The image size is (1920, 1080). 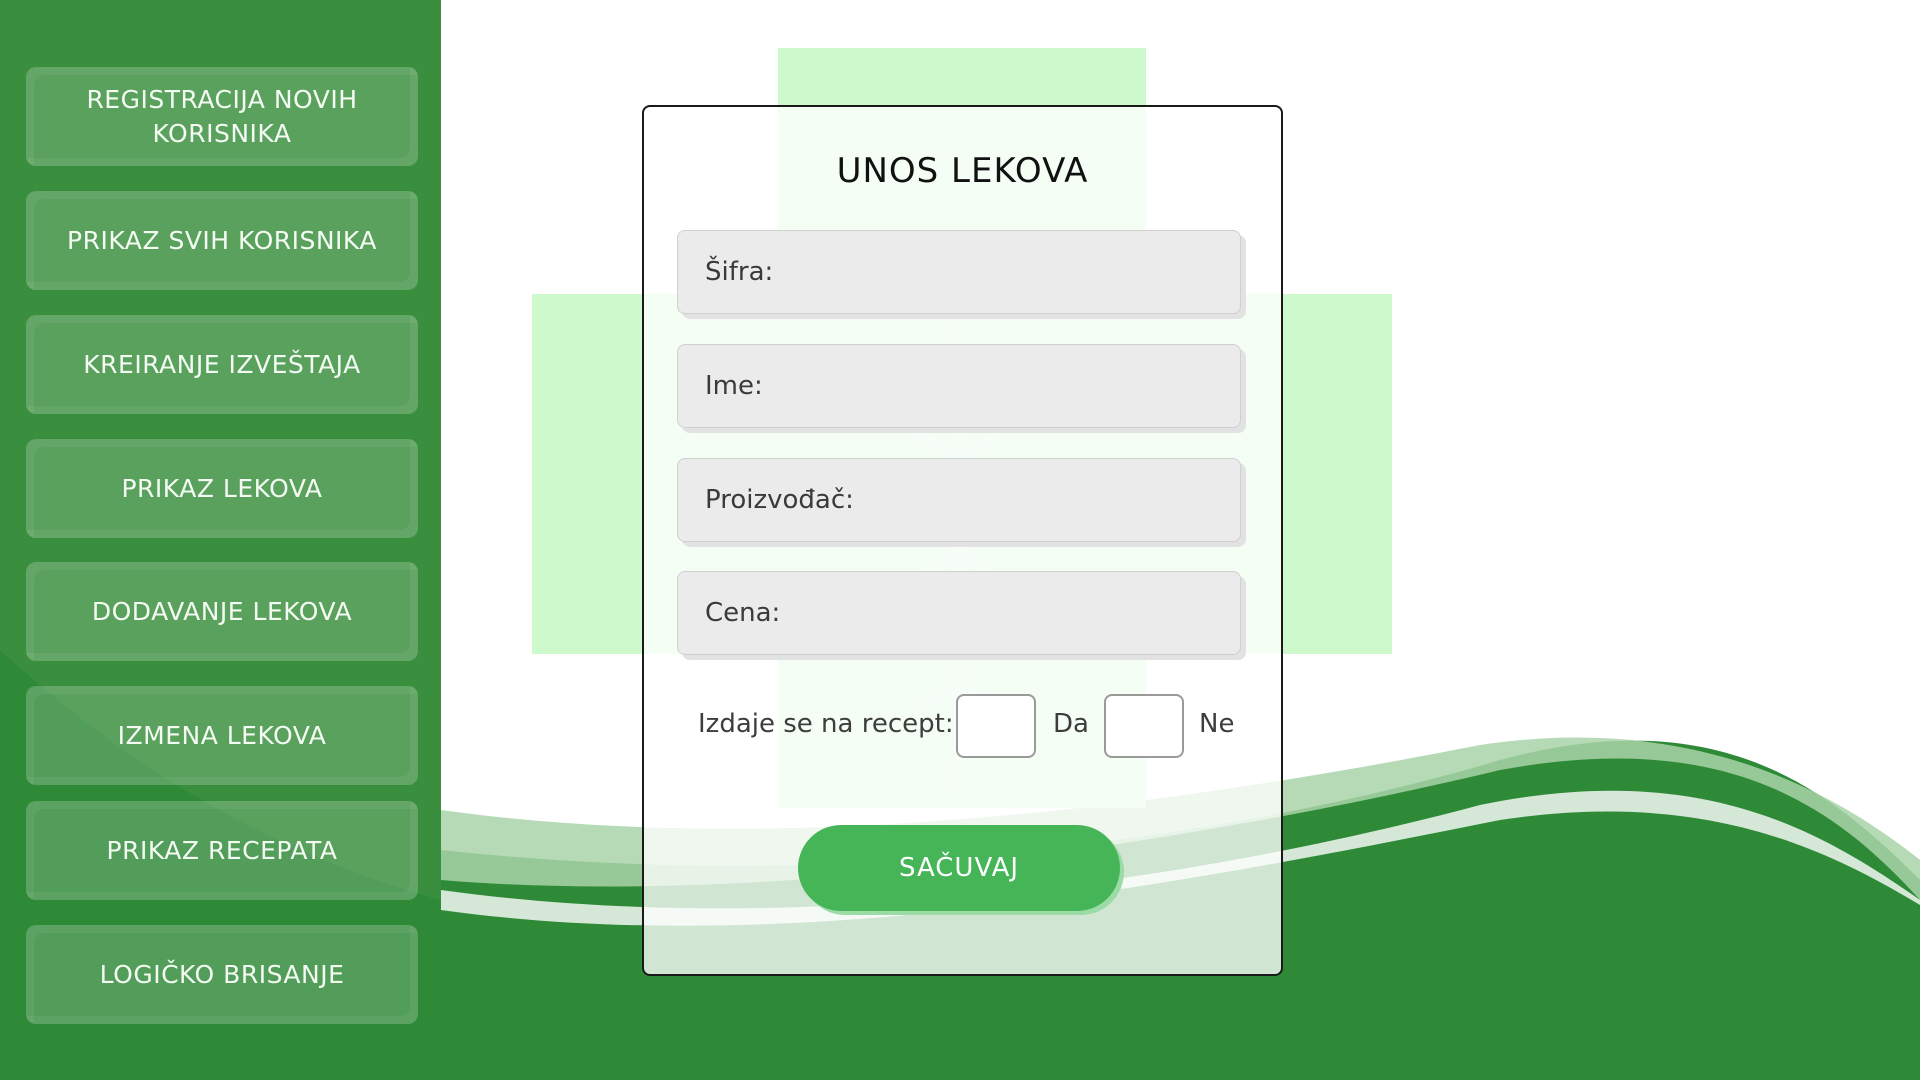 What do you see at coordinates (743, 613) in the screenshot?
I see `cena-placeholder: Cena:` at bounding box center [743, 613].